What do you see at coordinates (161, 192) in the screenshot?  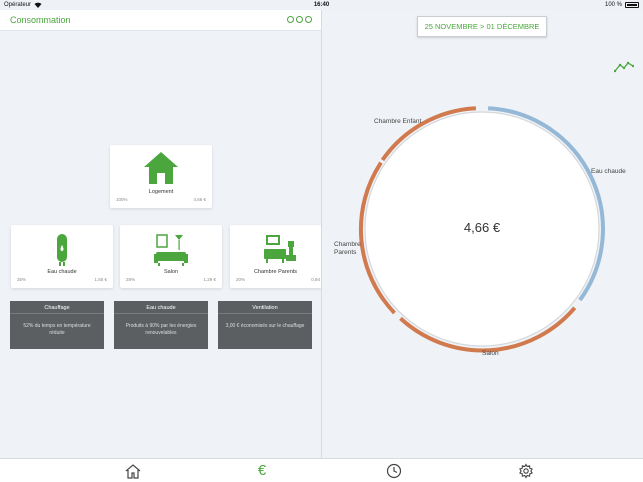 I see `card-label: Logement` at bounding box center [161, 192].